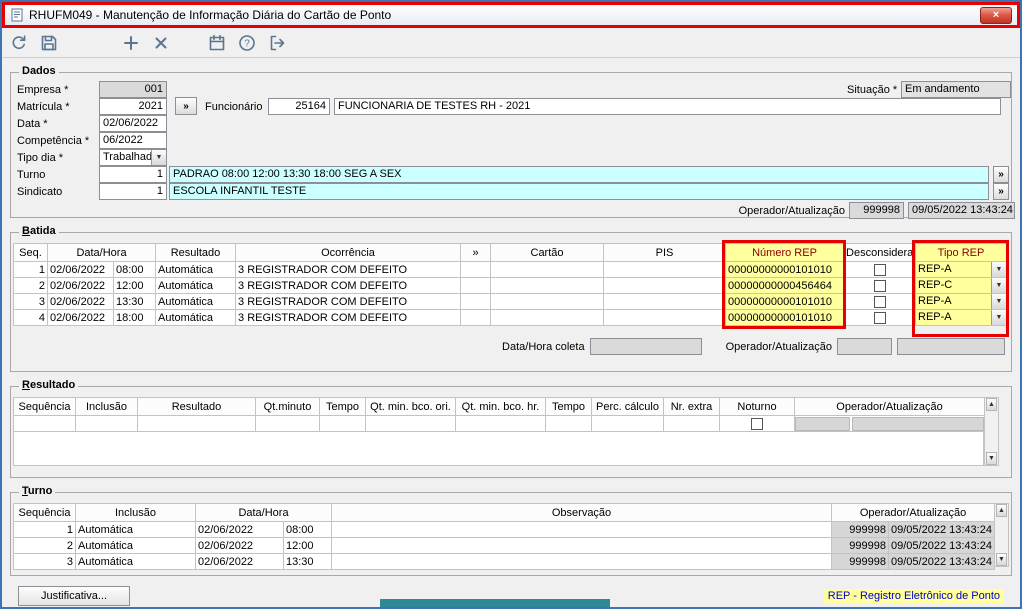  What do you see at coordinates (196, 423) in the screenshot?
I see `cell-resultado` at bounding box center [196, 423].